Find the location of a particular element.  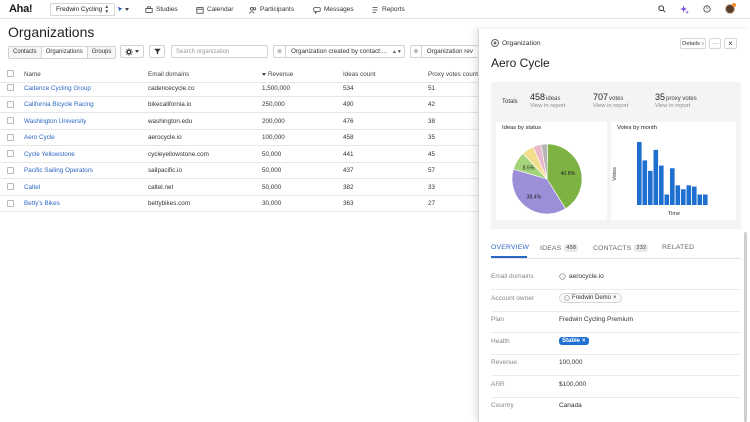

segment-groups: Groups is located at coordinates (101, 52).